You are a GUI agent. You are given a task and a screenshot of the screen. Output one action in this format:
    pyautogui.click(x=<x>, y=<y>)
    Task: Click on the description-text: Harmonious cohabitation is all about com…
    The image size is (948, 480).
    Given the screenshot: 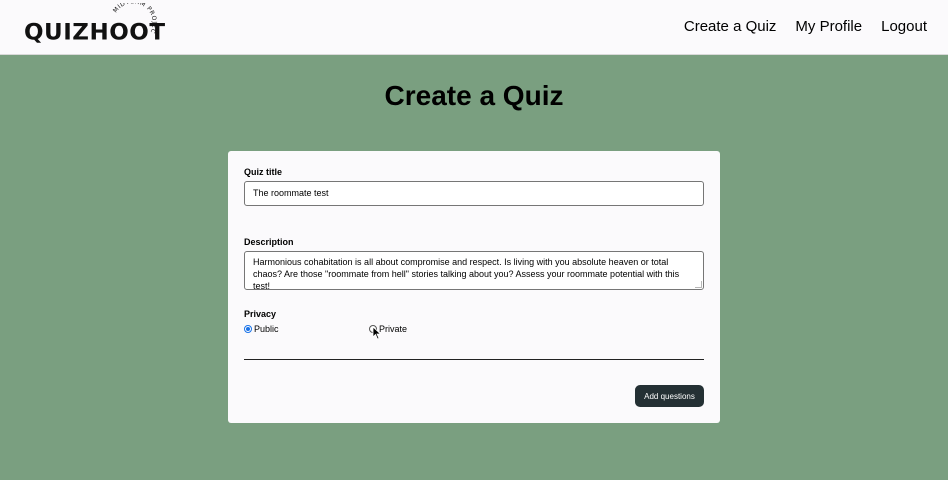 What is the action you would take?
    pyautogui.click(x=466, y=273)
    